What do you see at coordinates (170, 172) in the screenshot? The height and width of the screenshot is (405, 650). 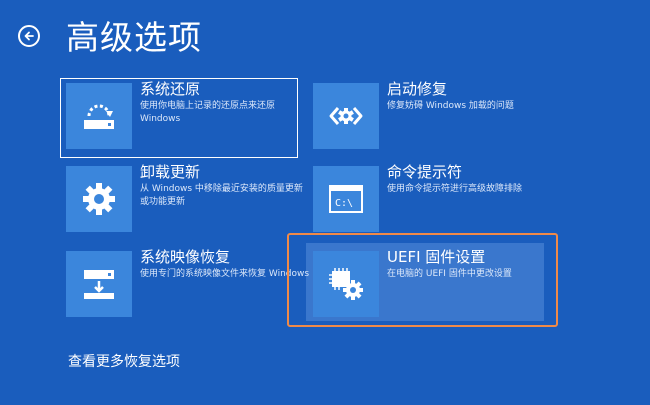 I see `option-name: 卸载更新` at bounding box center [170, 172].